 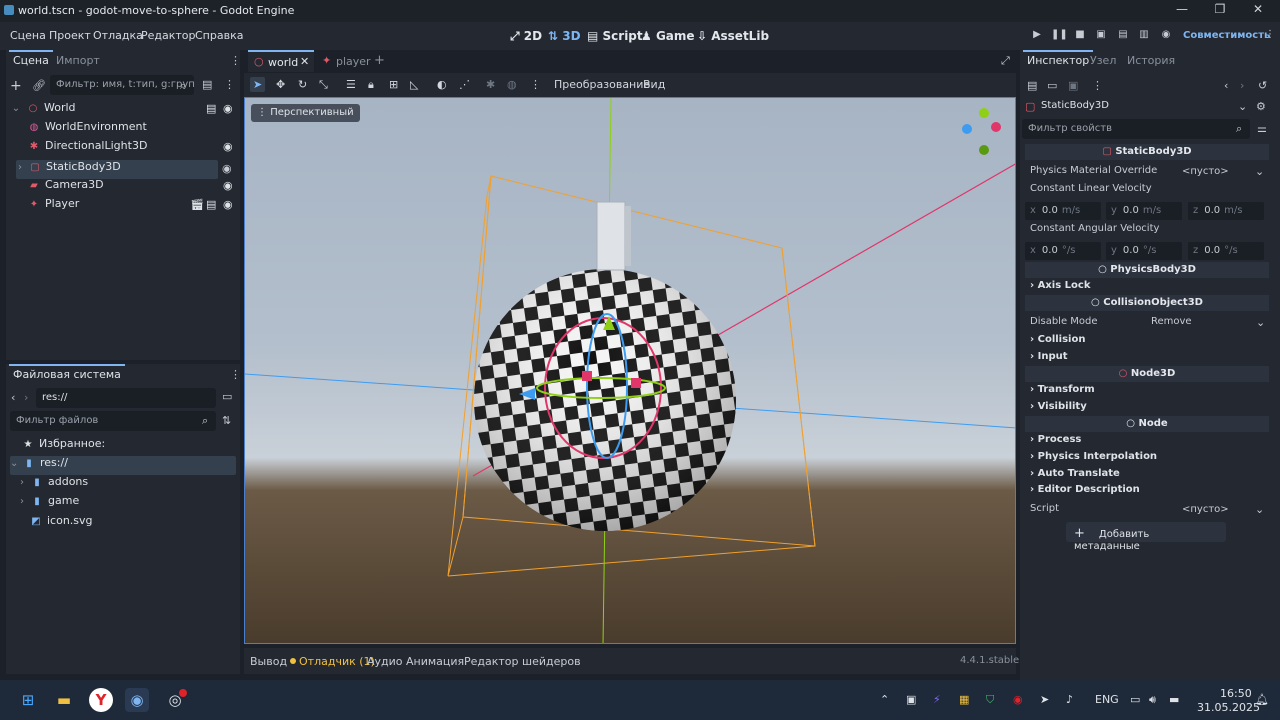 I want to click on movie-maker-icon: ◉, so click(x=1166, y=36).